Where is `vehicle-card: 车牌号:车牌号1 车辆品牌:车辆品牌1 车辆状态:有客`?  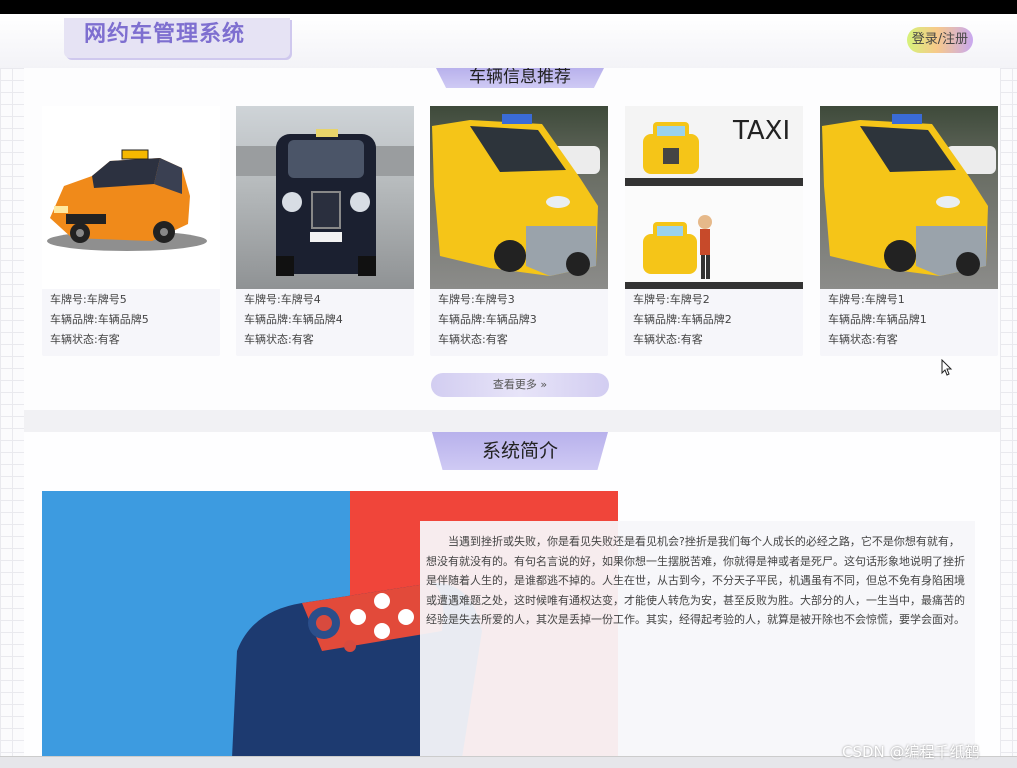 vehicle-card: 车牌号:车牌号1 车辆品牌:车辆品牌1 车辆状态:有客 is located at coordinates (909, 231).